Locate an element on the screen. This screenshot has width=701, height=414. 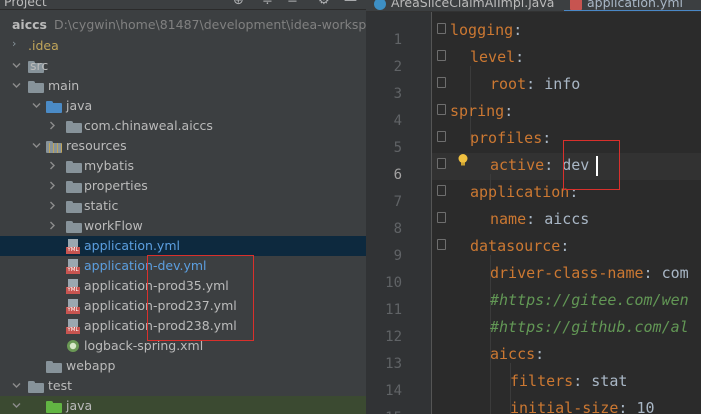
line-number: 2 is located at coordinates (397, 67).